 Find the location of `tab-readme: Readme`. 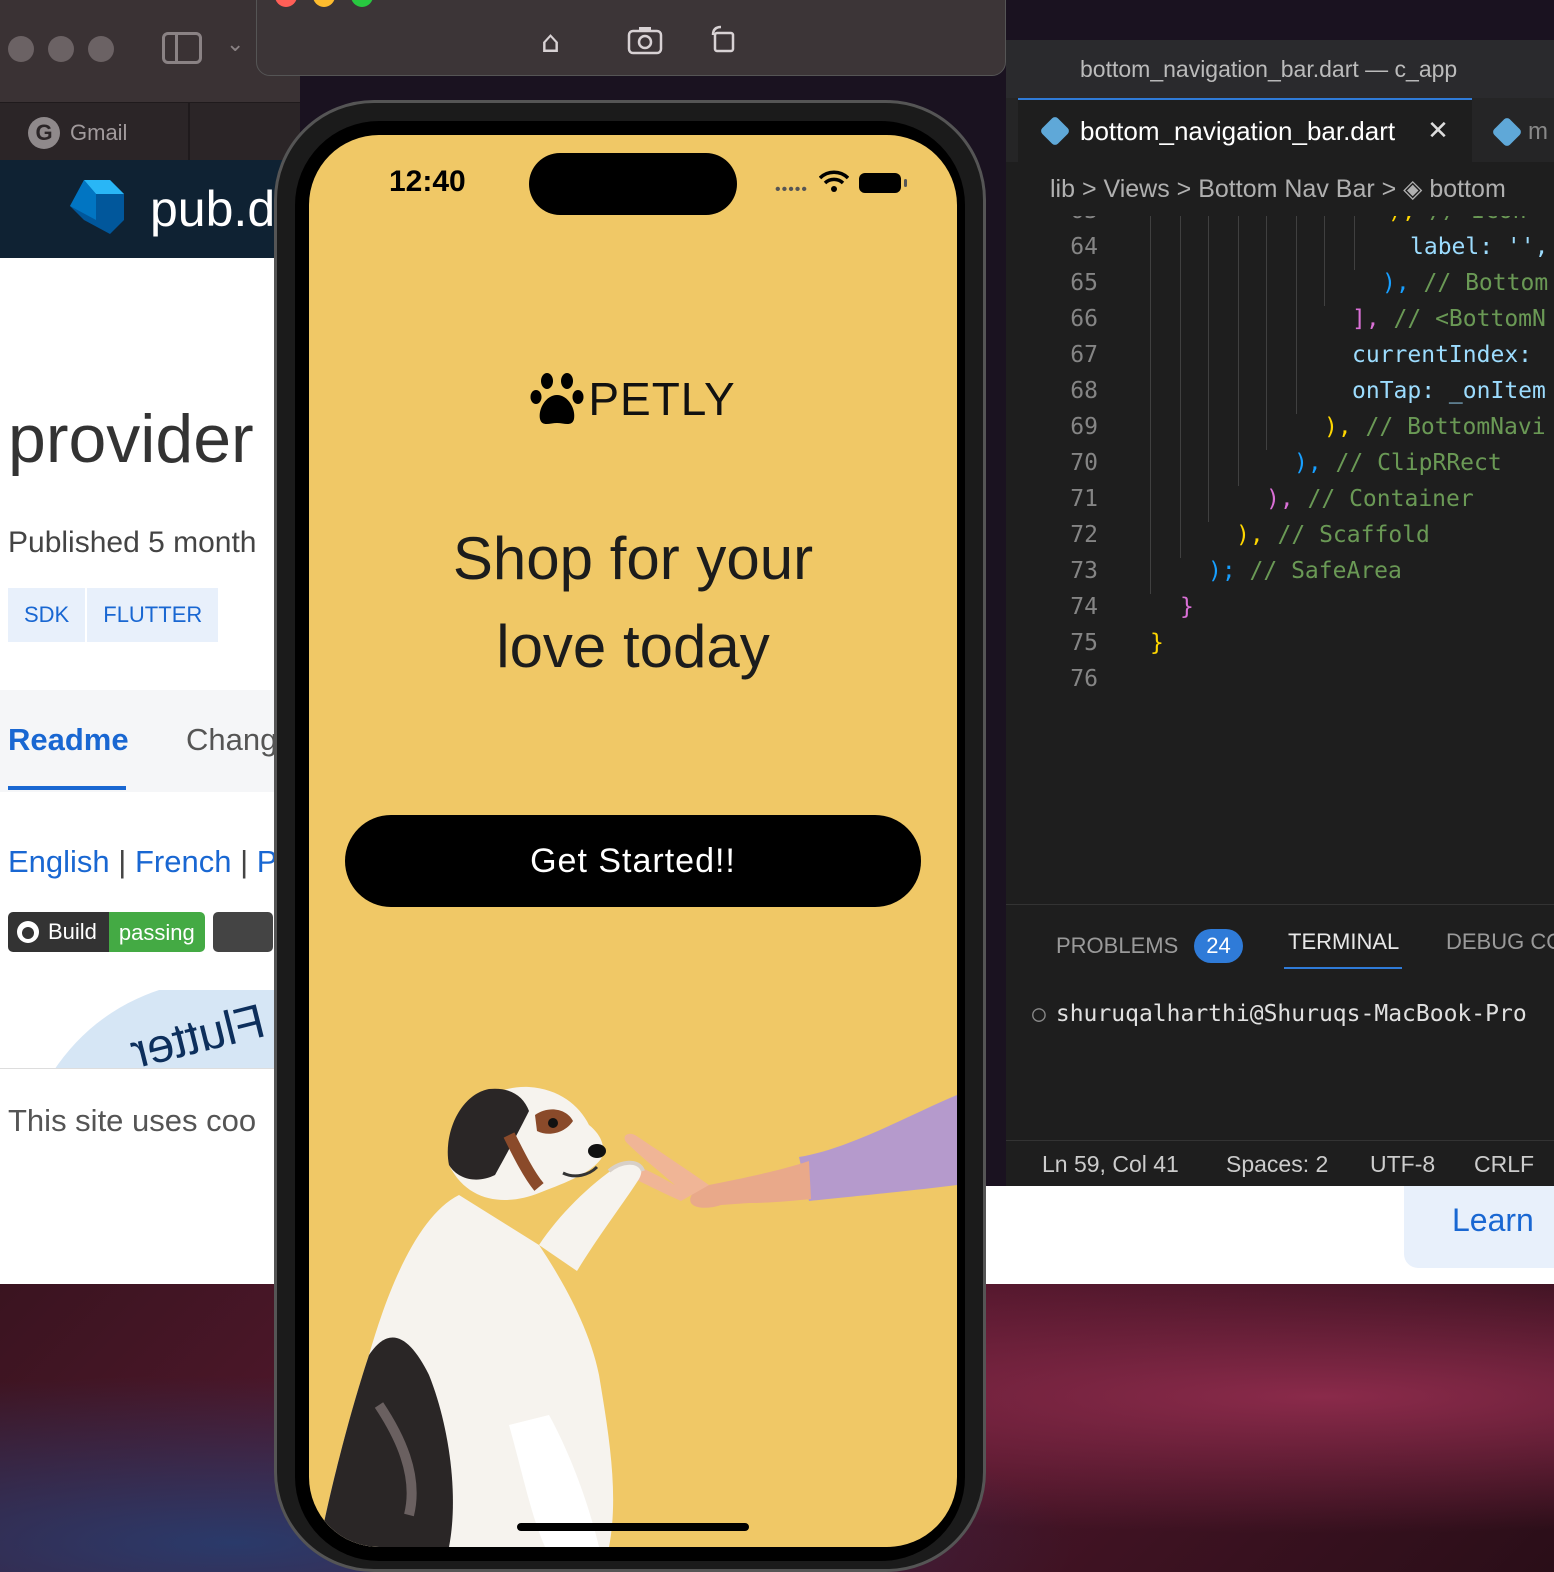

tab-readme: Readme is located at coordinates (68, 740).